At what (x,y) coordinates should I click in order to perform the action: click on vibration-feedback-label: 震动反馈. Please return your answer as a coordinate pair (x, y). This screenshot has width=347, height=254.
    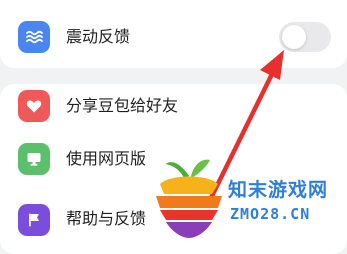
    Looking at the image, I should click on (98, 36).